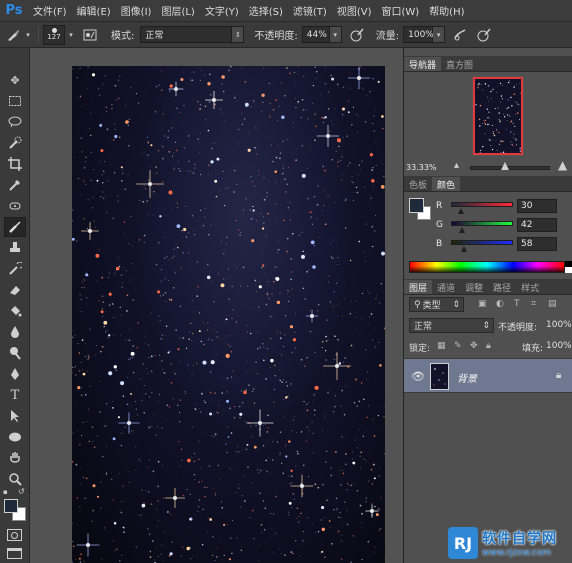 The height and width of the screenshot is (563, 572). Describe the element at coordinates (416, 205) in the screenshot. I see `color-panel-fg-swatch` at that location.